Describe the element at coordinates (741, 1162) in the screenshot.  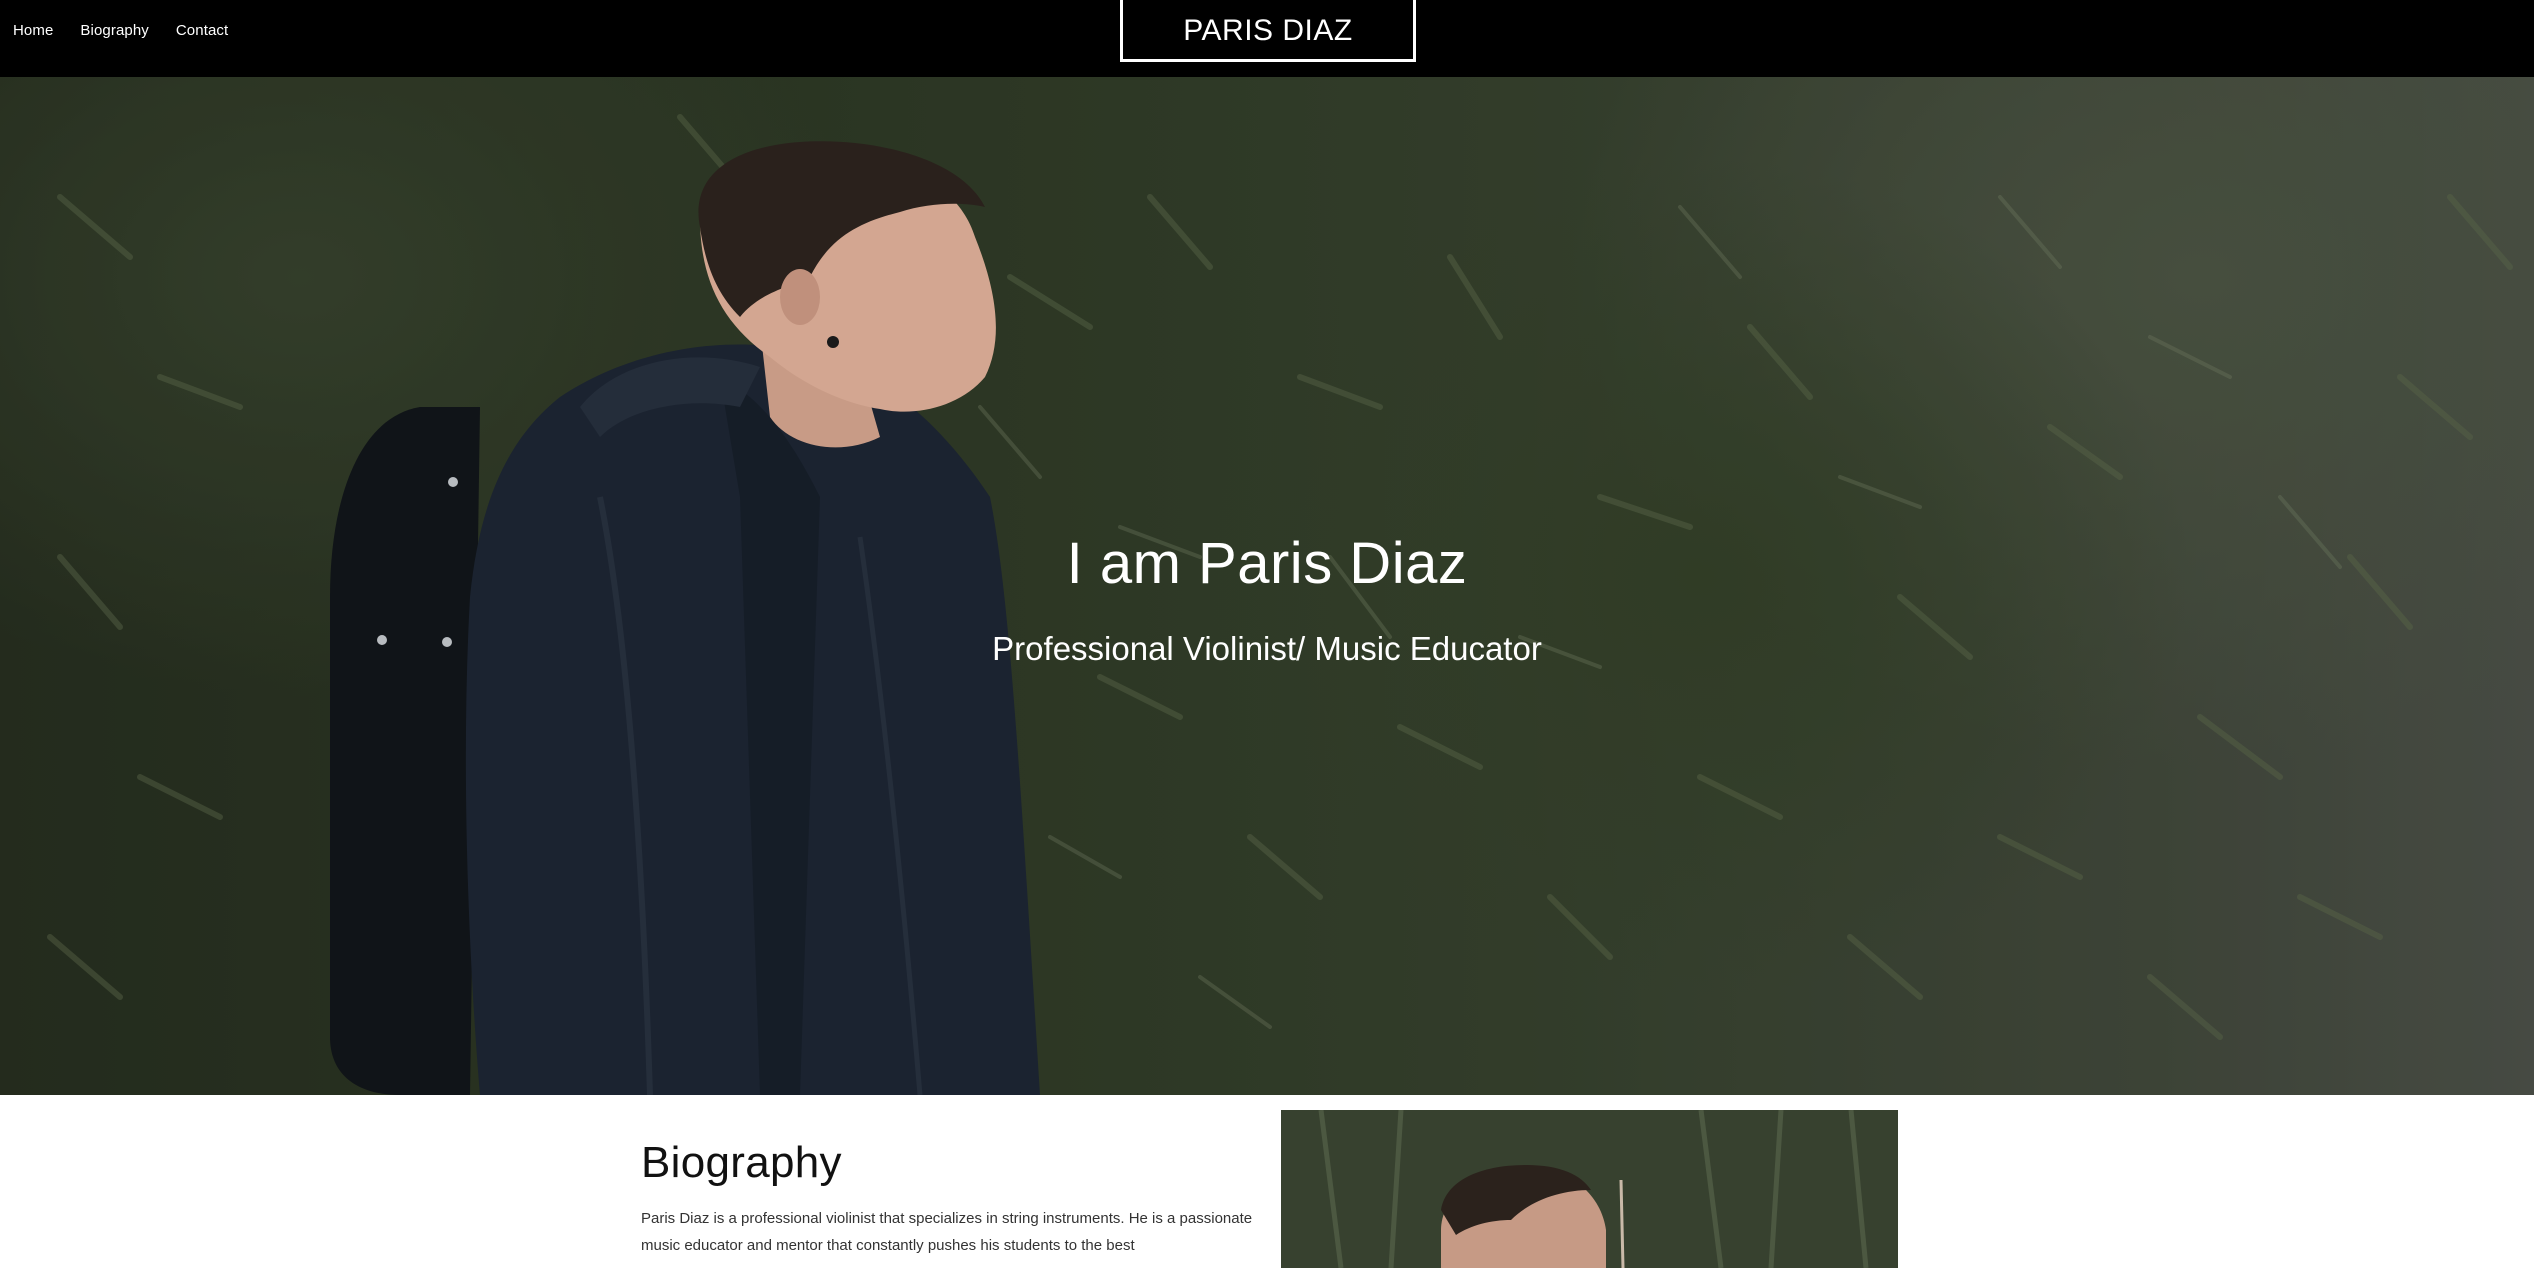
I see `biography-heading: Biography` at that location.